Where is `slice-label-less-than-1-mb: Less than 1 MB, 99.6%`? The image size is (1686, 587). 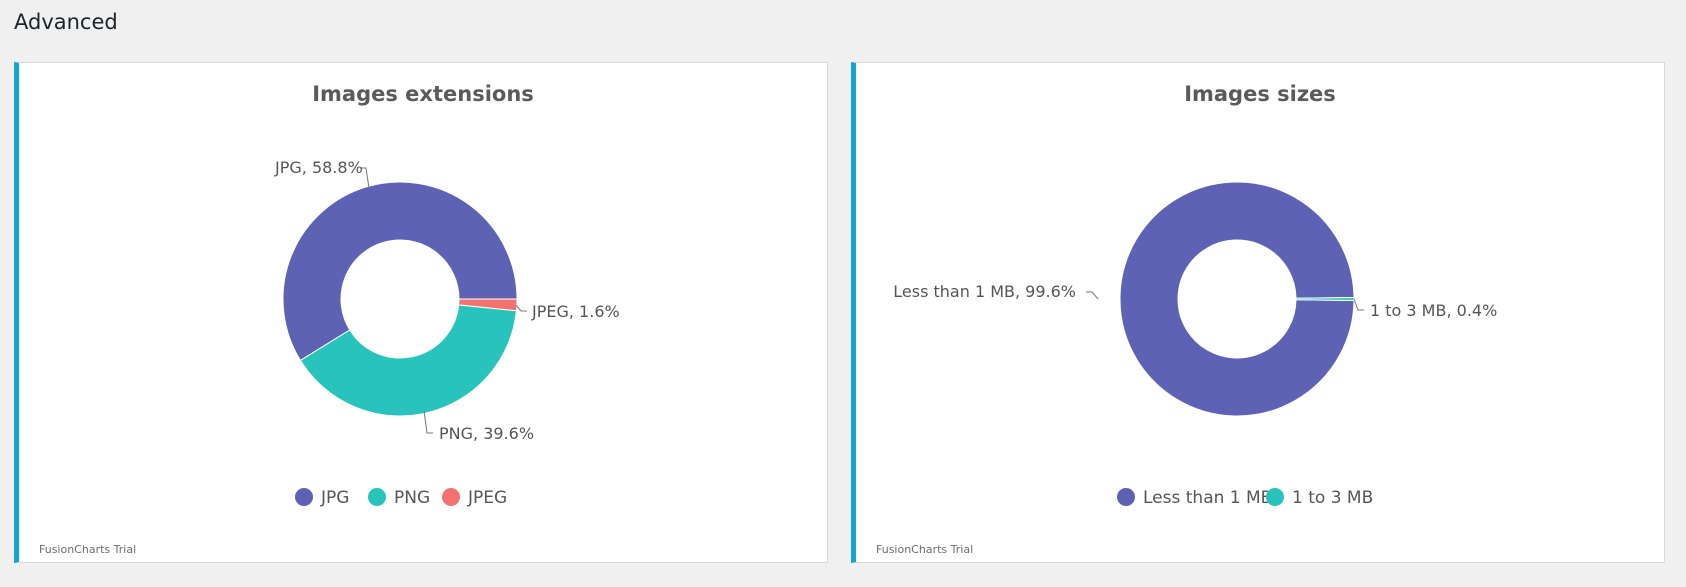 slice-label-less-than-1-mb: Less than 1 MB, 99.6% is located at coordinates (984, 291).